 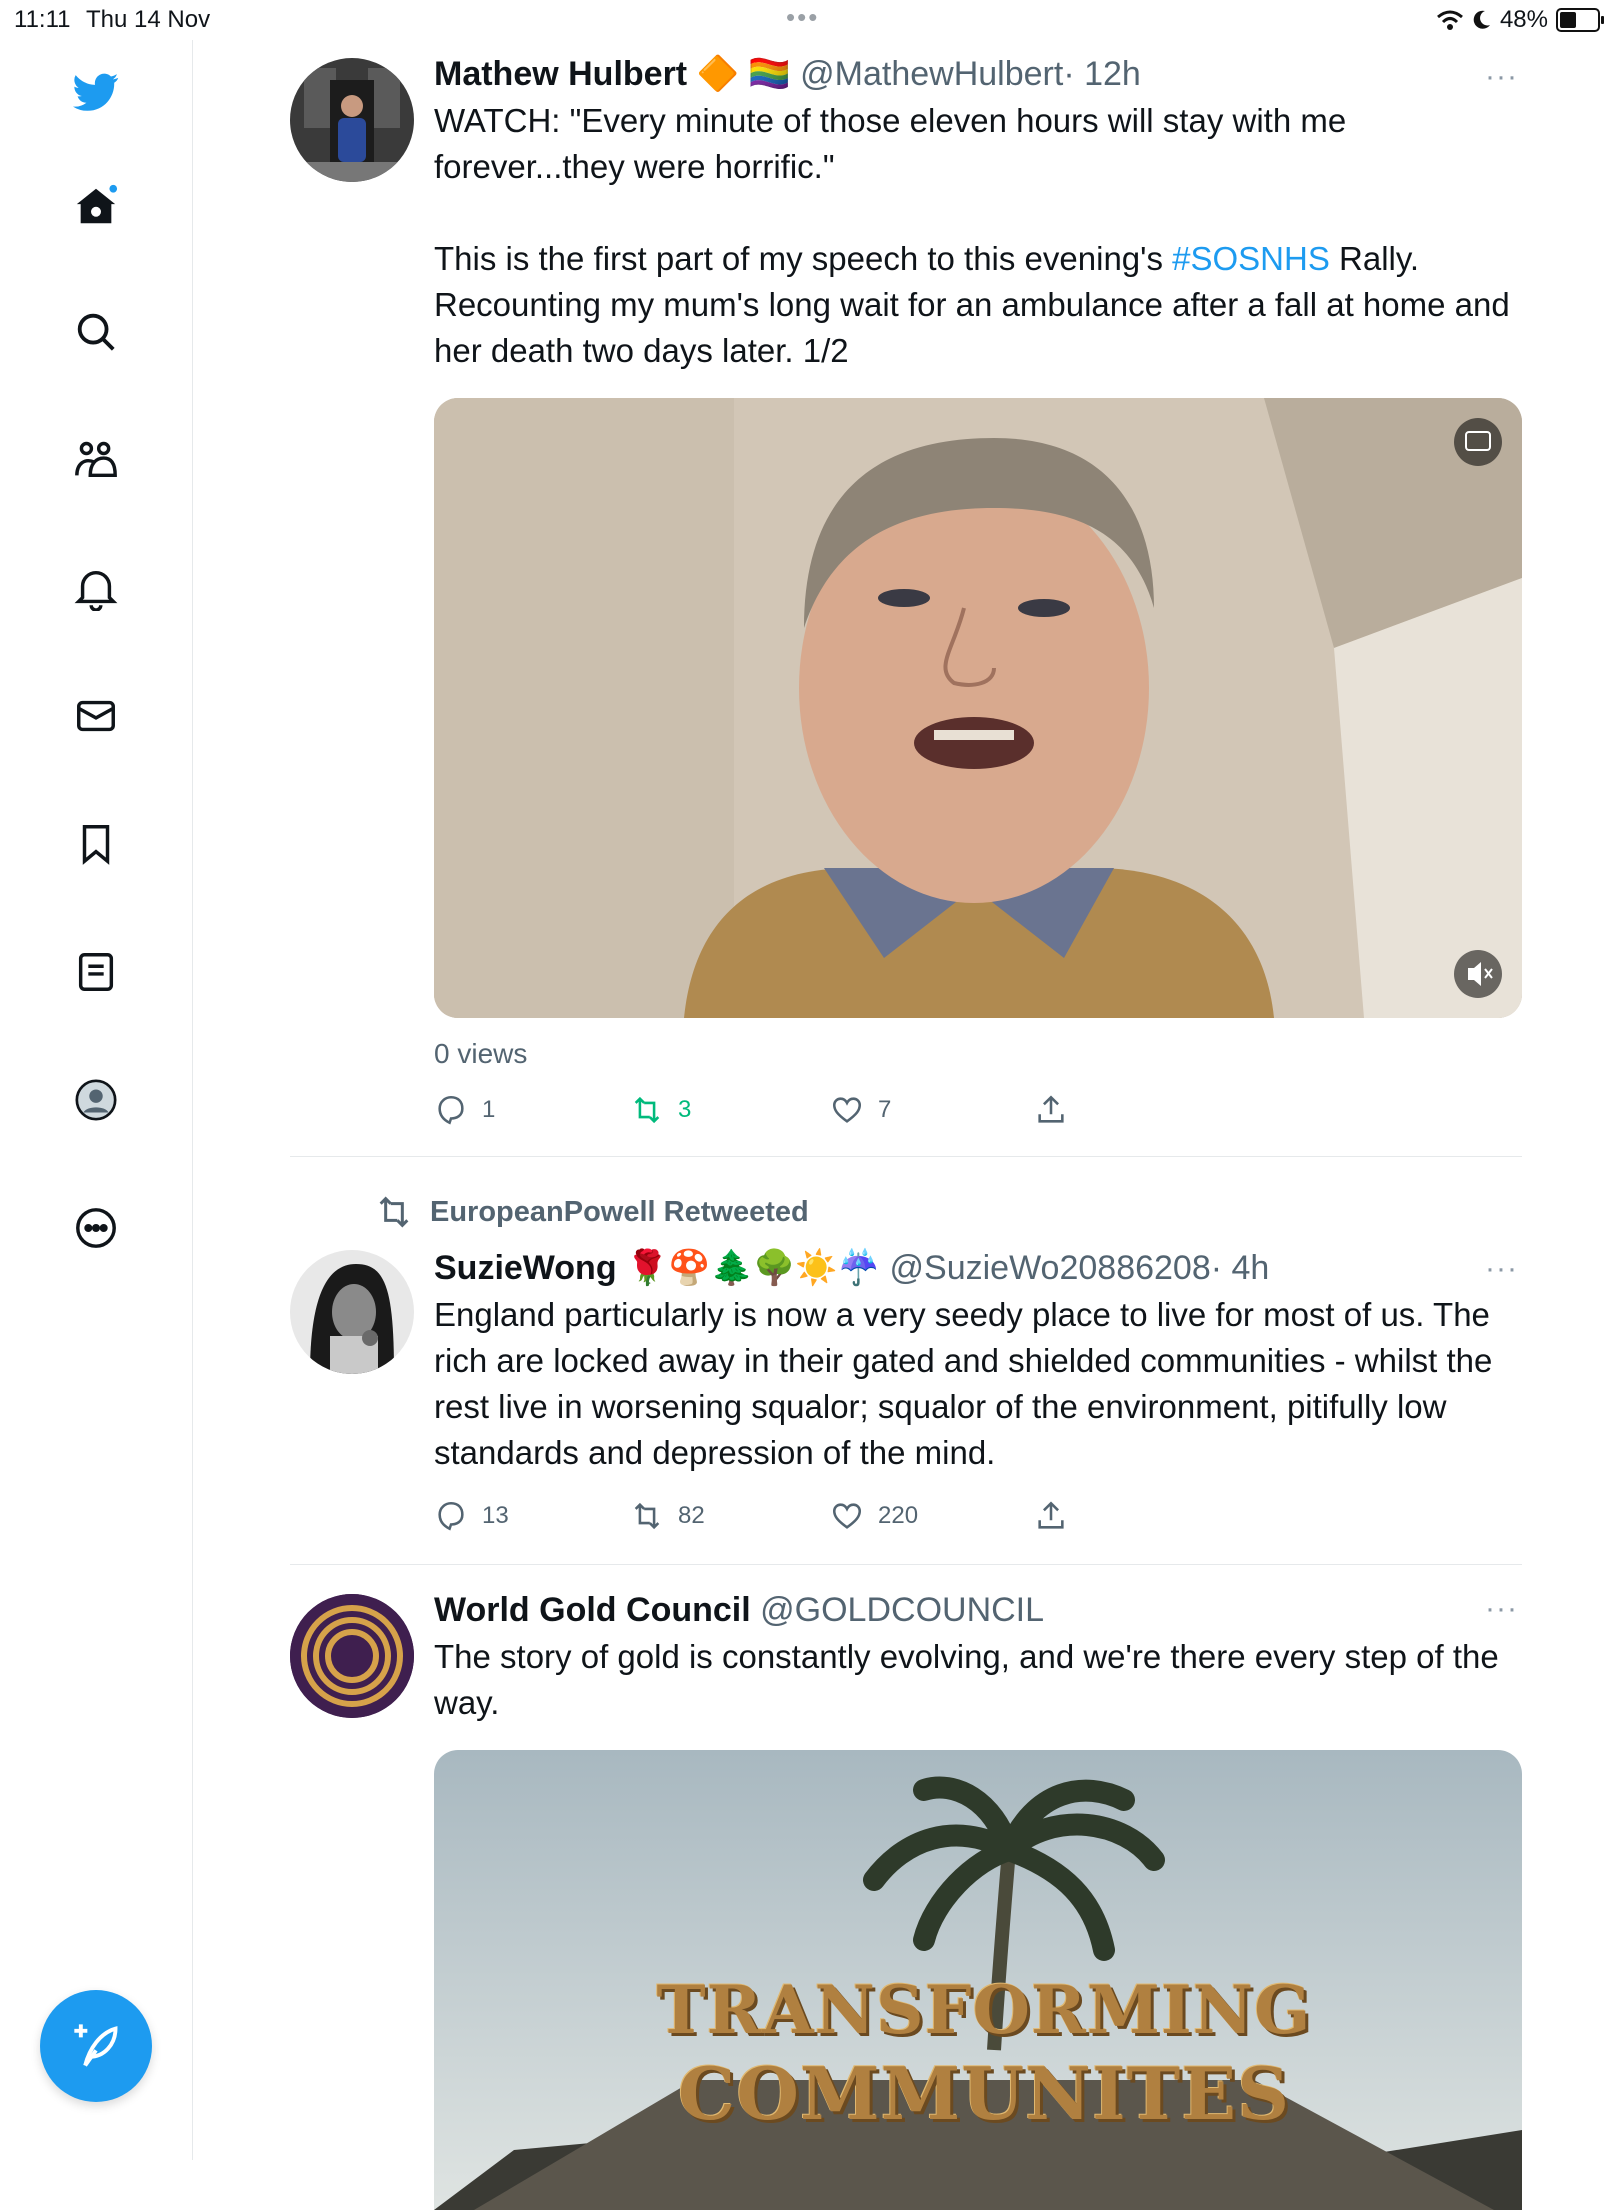 I want to click on search-icon, so click(x=96, y=332).